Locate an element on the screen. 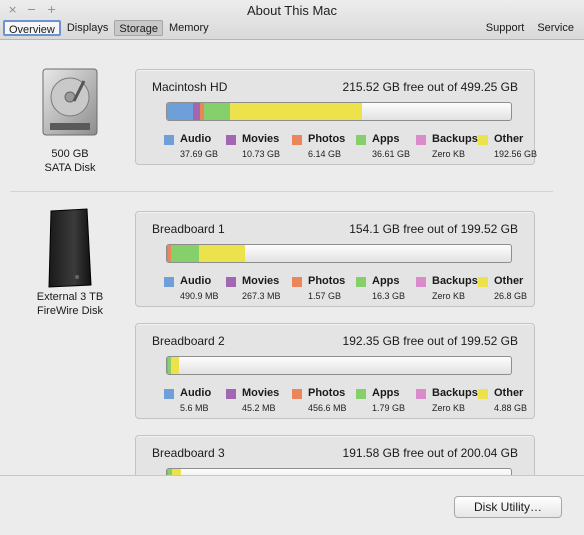  external-disk-device: External 3 TB FireWire Disk is located at coordinates (70, 262).